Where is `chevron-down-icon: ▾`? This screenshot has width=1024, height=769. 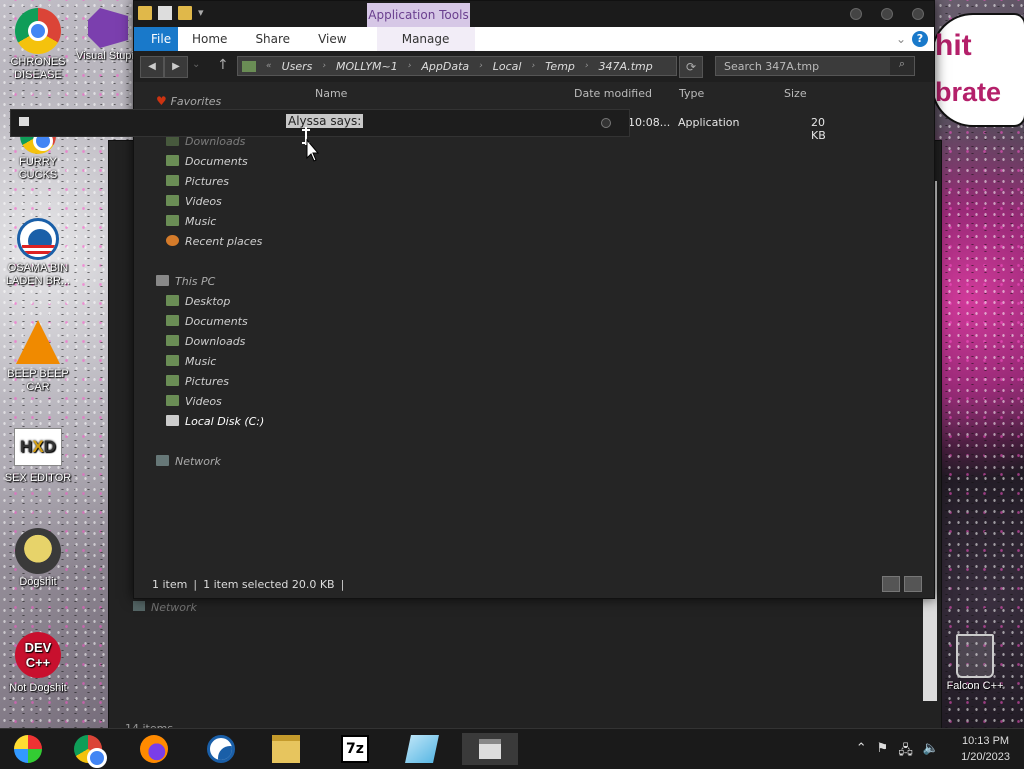 chevron-down-icon: ▾ is located at coordinates (202, 13).